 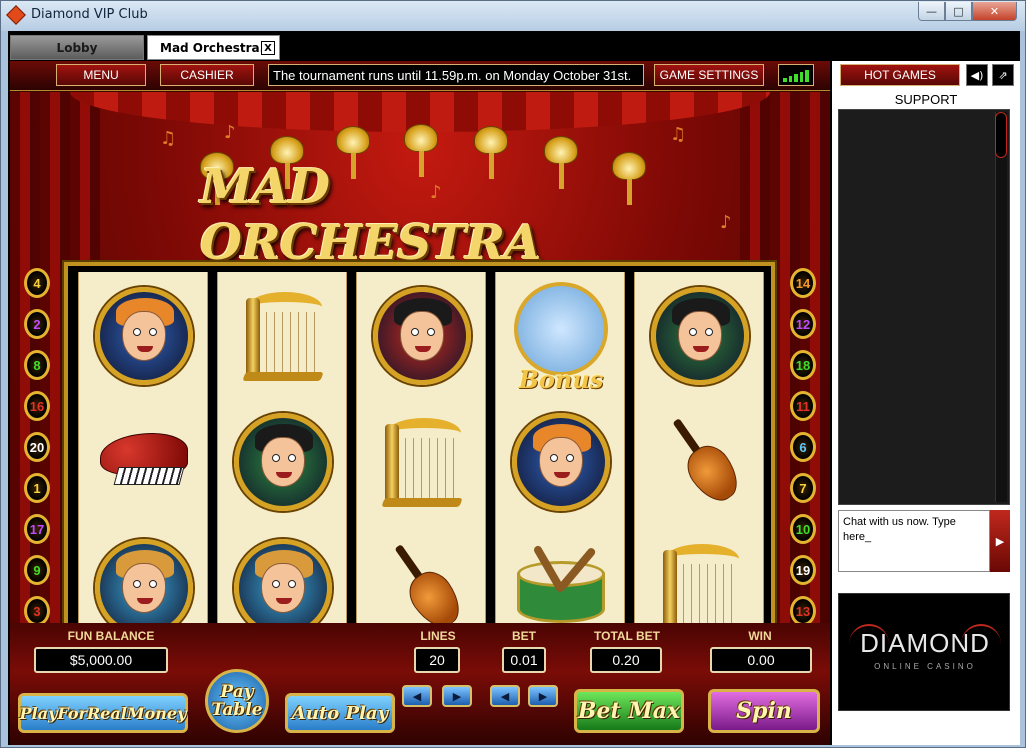 I want to click on support-title: SUPPORT, so click(x=926, y=99).